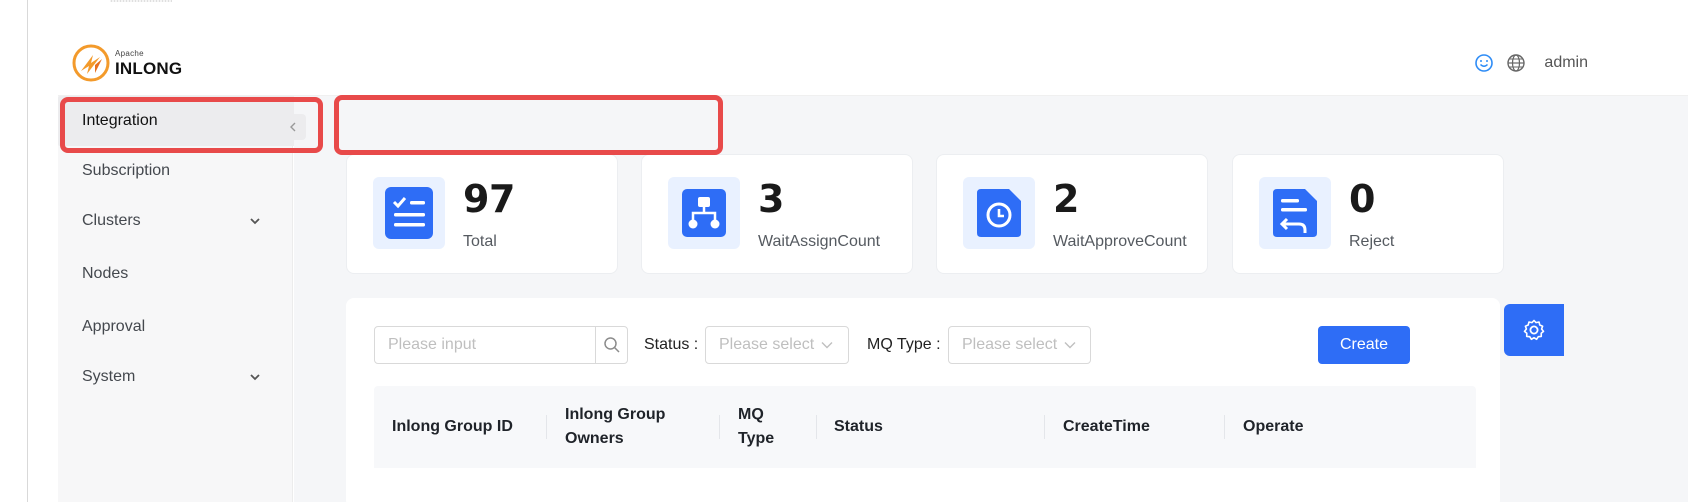 The height and width of the screenshot is (502, 1688). I want to click on mq-type-select-placeholder: Please select, so click(1010, 344).